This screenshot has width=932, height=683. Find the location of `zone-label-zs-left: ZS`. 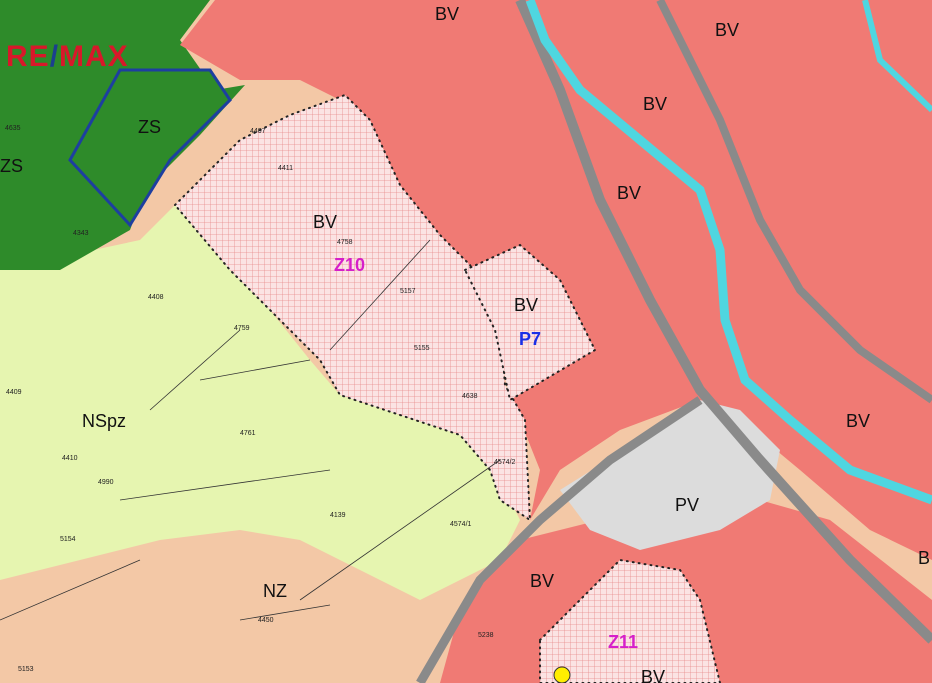

zone-label-zs-left: ZS is located at coordinates (11, 166).